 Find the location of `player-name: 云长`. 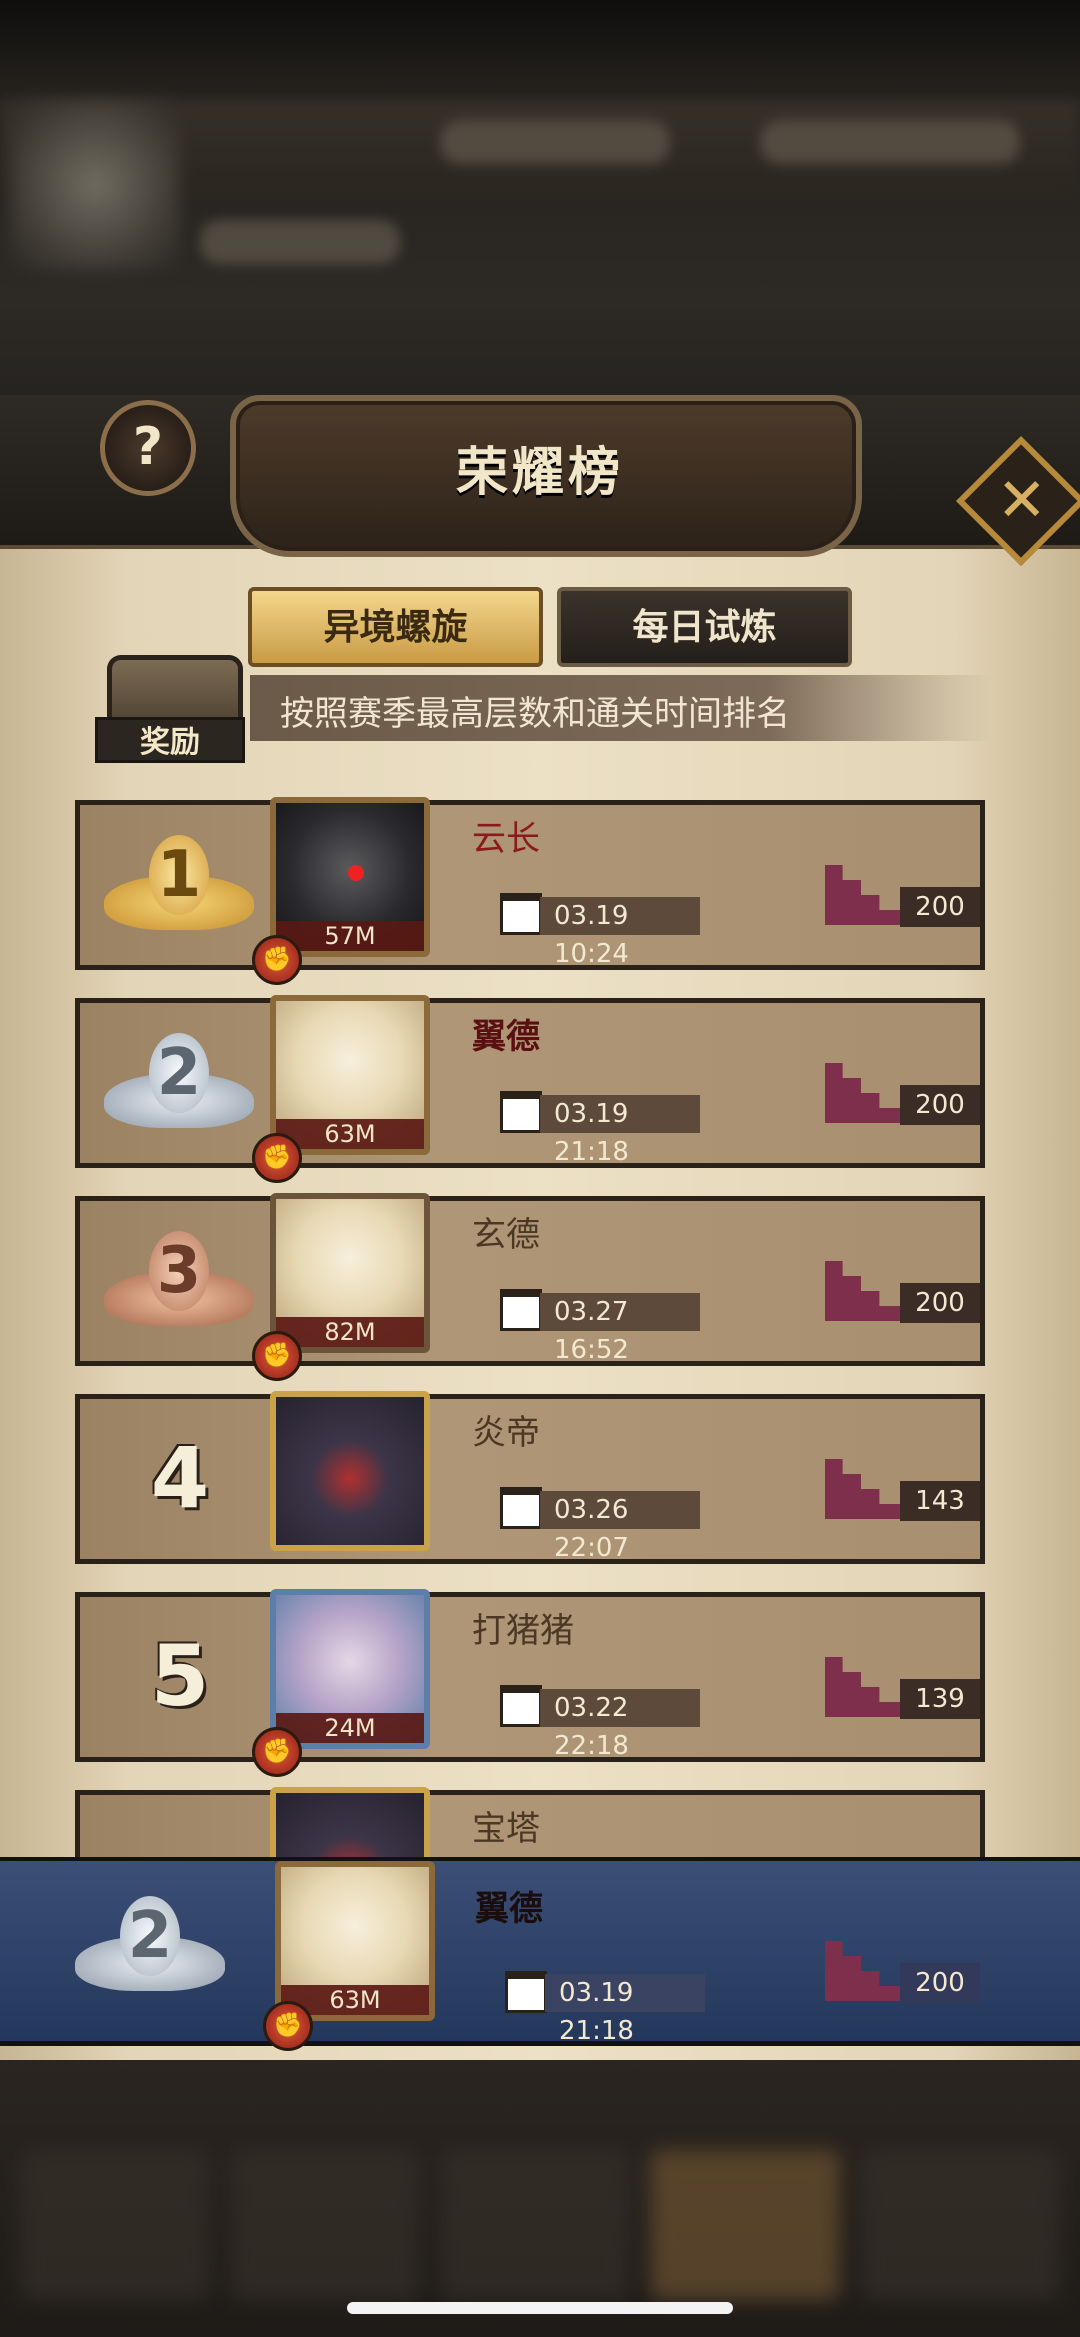

player-name: 云长 is located at coordinates (506, 839).